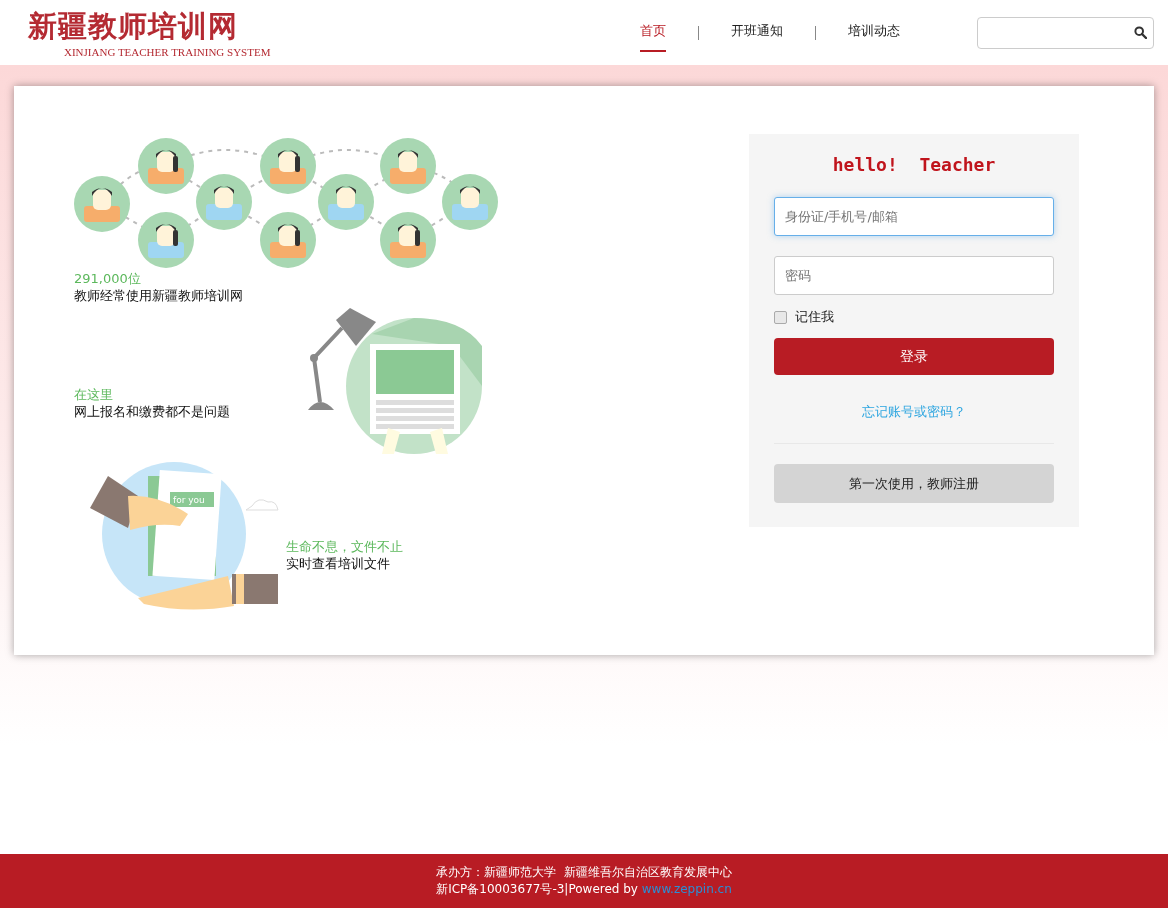 The image size is (1168, 908). Describe the element at coordinates (94, 394) in the screenshot. I see `feature-highlight: 在这里` at that location.